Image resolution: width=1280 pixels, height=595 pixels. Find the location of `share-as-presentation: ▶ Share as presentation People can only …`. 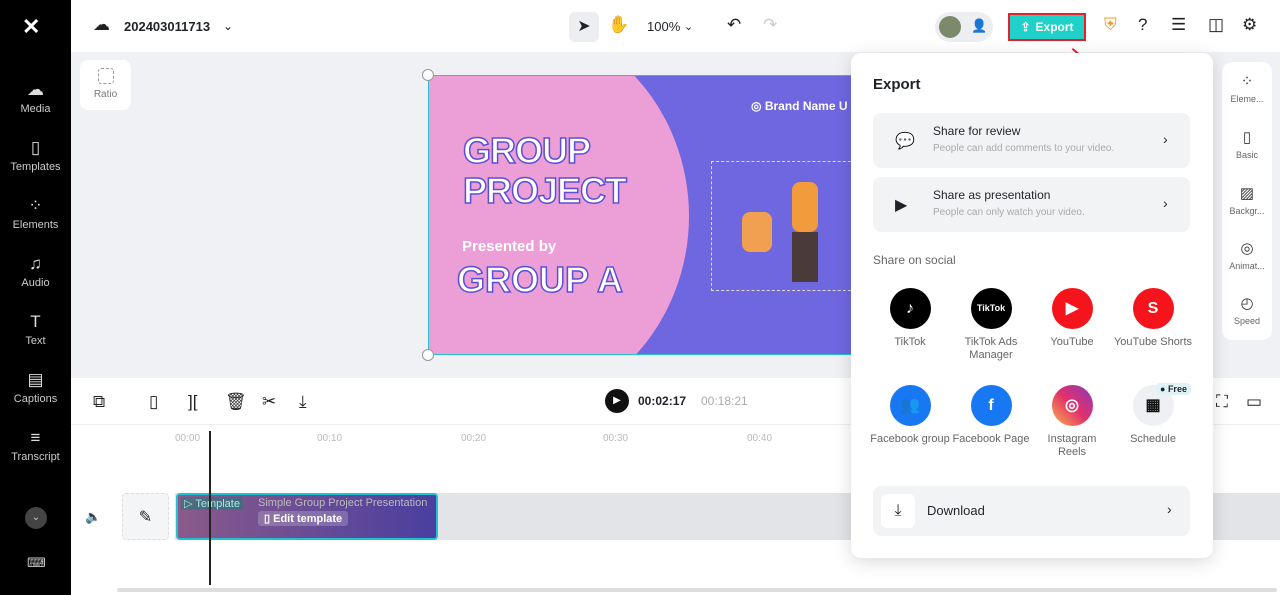

share-as-presentation: ▶ Share as presentation People can only … is located at coordinates (1031, 204).